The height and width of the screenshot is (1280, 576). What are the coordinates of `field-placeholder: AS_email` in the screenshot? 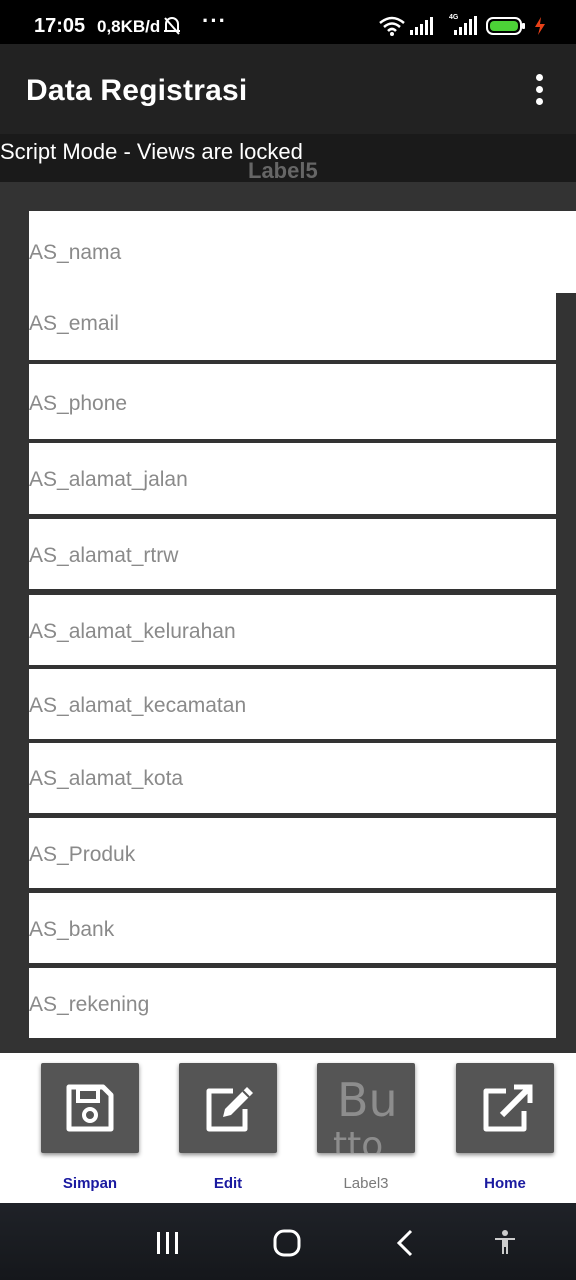 It's located at (74, 323).